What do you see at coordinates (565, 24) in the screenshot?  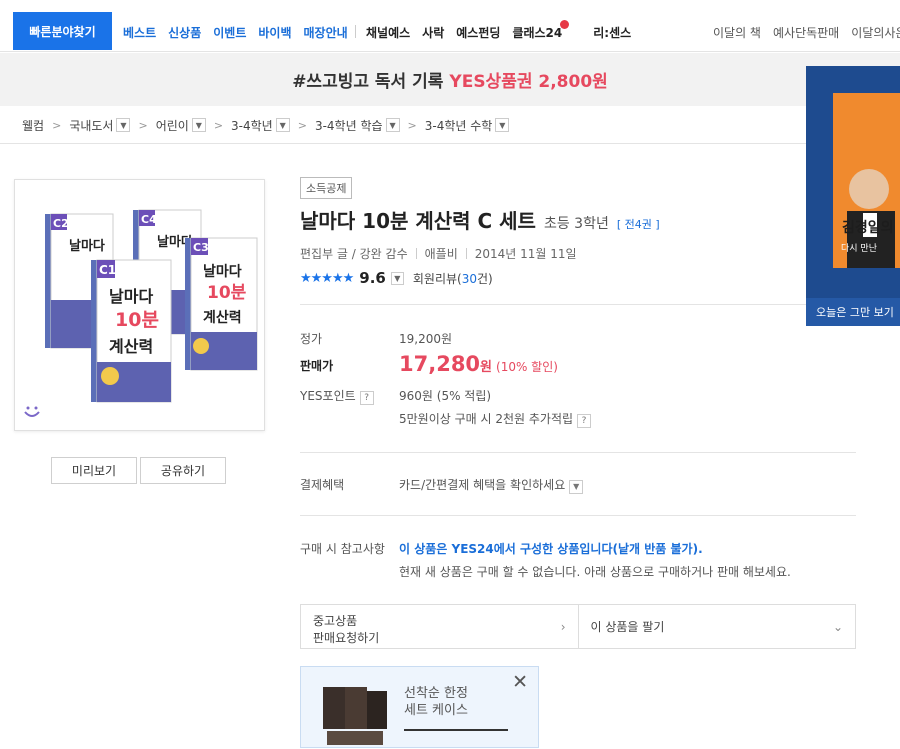 I see `new-badge` at bounding box center [565, 24].